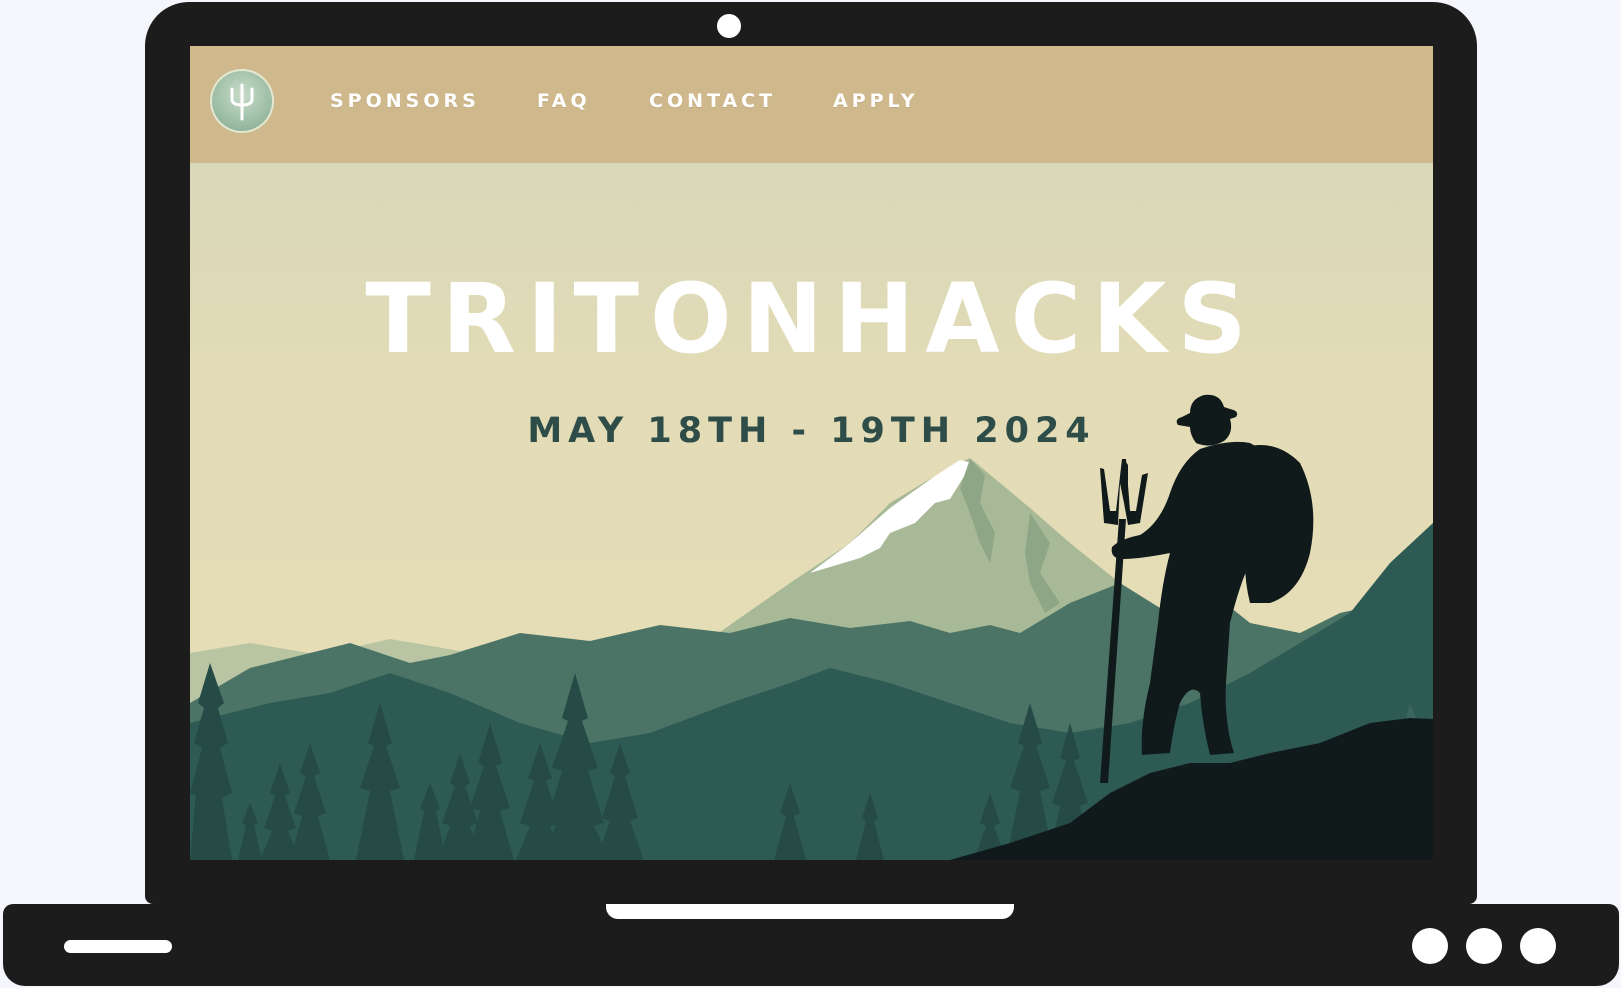 This screenshot has width=1621, height=988. What do you see at coordinates (712, 101) in the screenshot?
I see `nav-contact-link: CONTACT` at bounding box center [712, 101].